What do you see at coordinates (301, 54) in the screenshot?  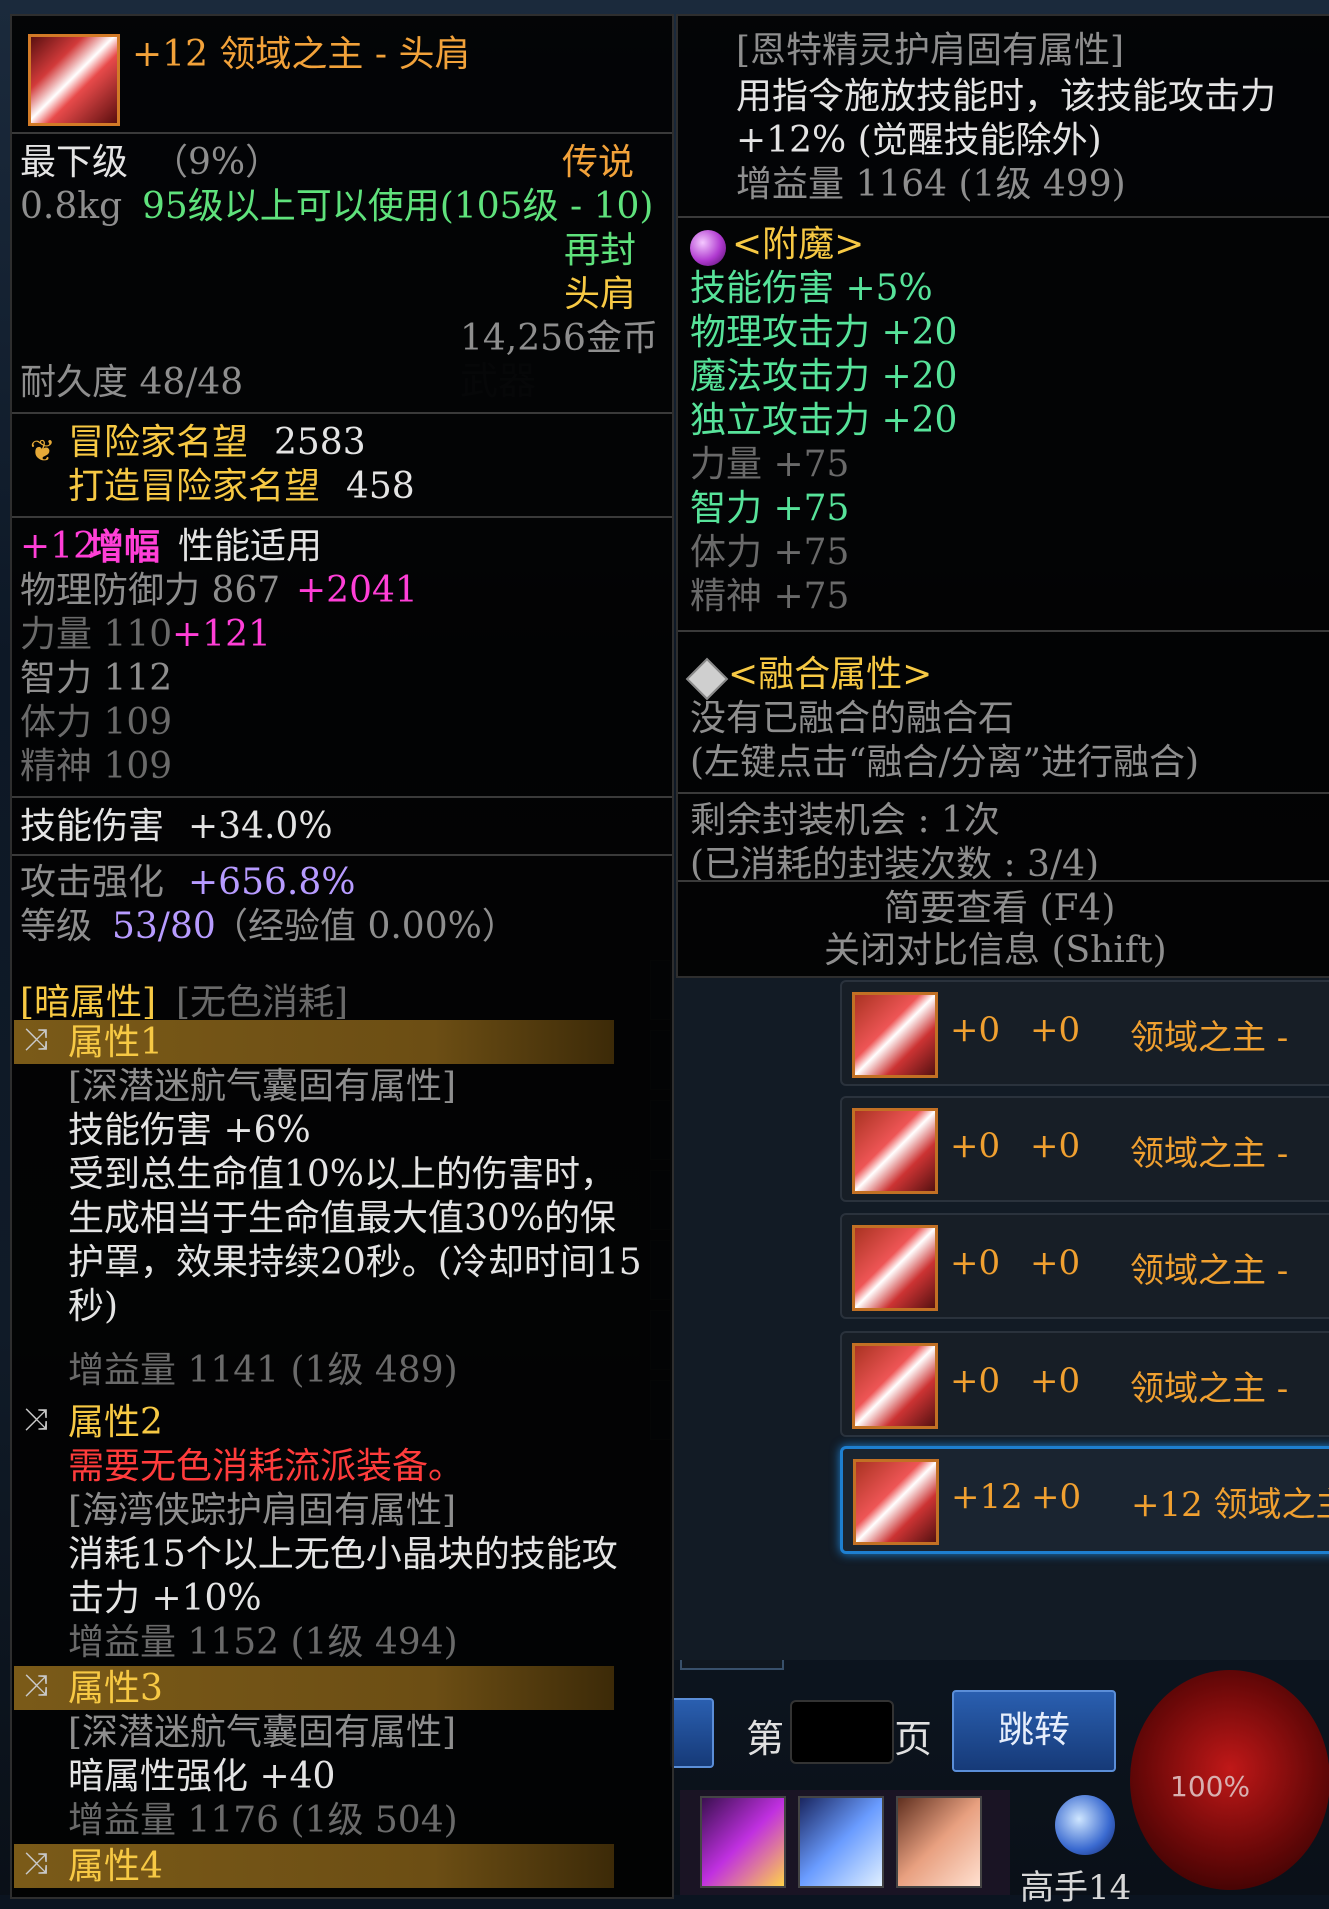 I see `item-title: +12 领域之主 - 头肩` at bounding box center [301, 54].